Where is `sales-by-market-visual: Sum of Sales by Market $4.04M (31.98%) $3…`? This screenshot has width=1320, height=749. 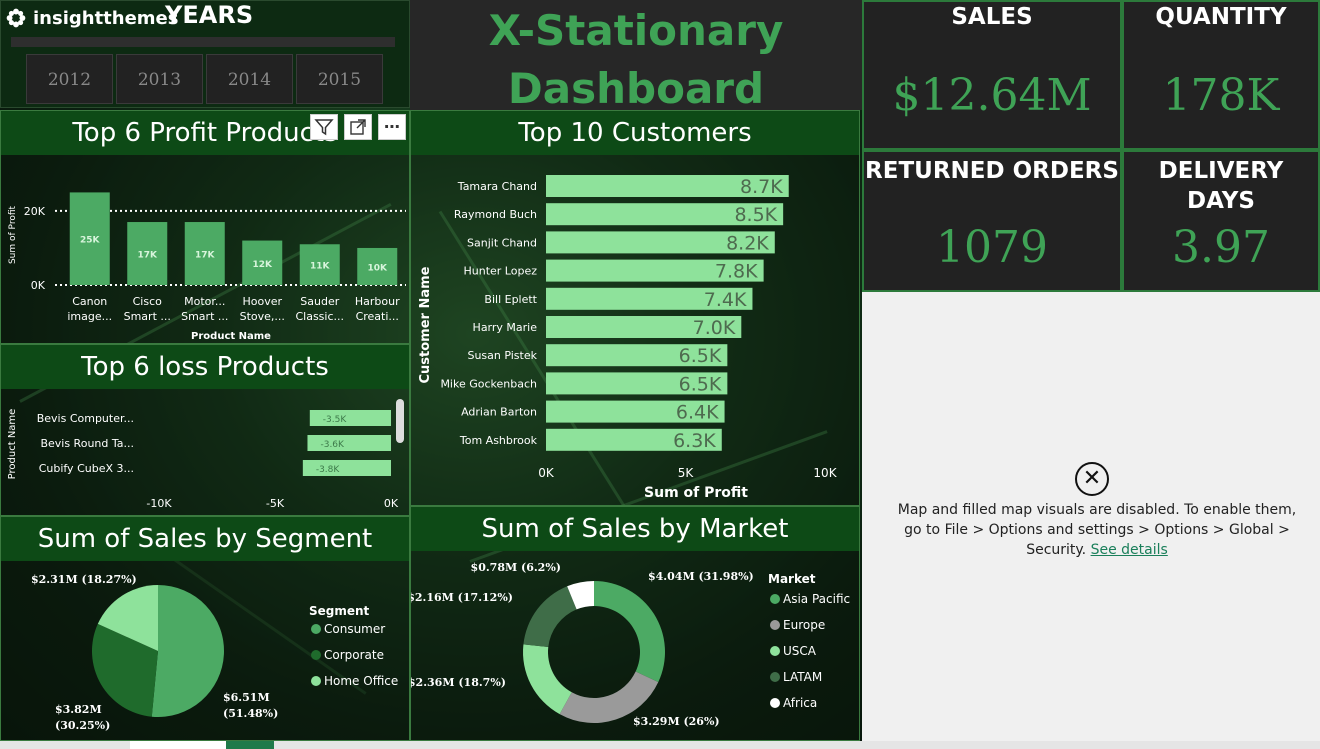 sales-by-market-visual: Sum of Sales by Market $4.04M (31.98%) $3… is located at coordinates (635, 623).